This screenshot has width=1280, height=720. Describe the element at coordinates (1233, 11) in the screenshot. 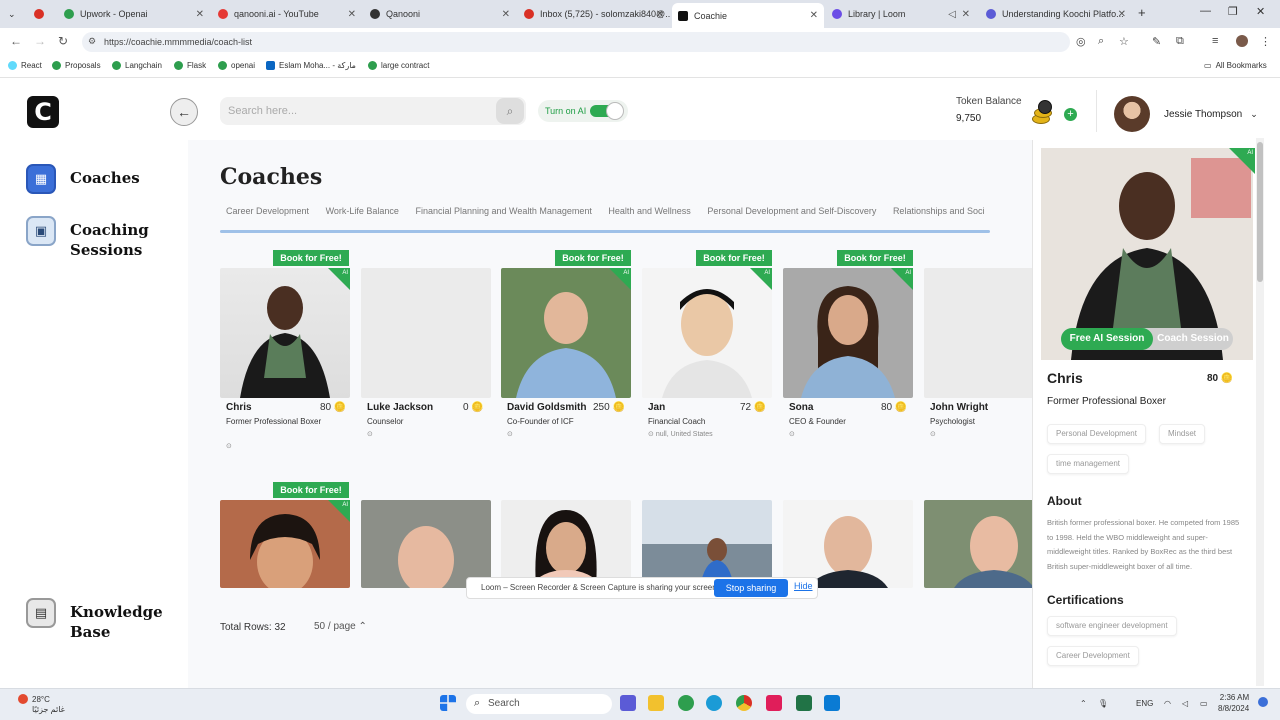

I see `restore-icon: ❐` at that location.